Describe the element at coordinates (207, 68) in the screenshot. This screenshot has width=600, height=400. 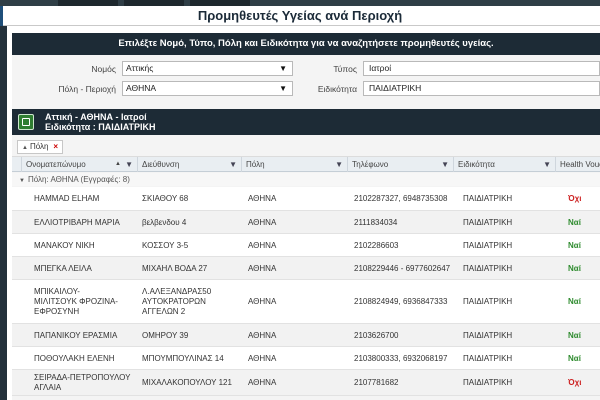
I see `nomos-select: Αττικής ▼` at that location.